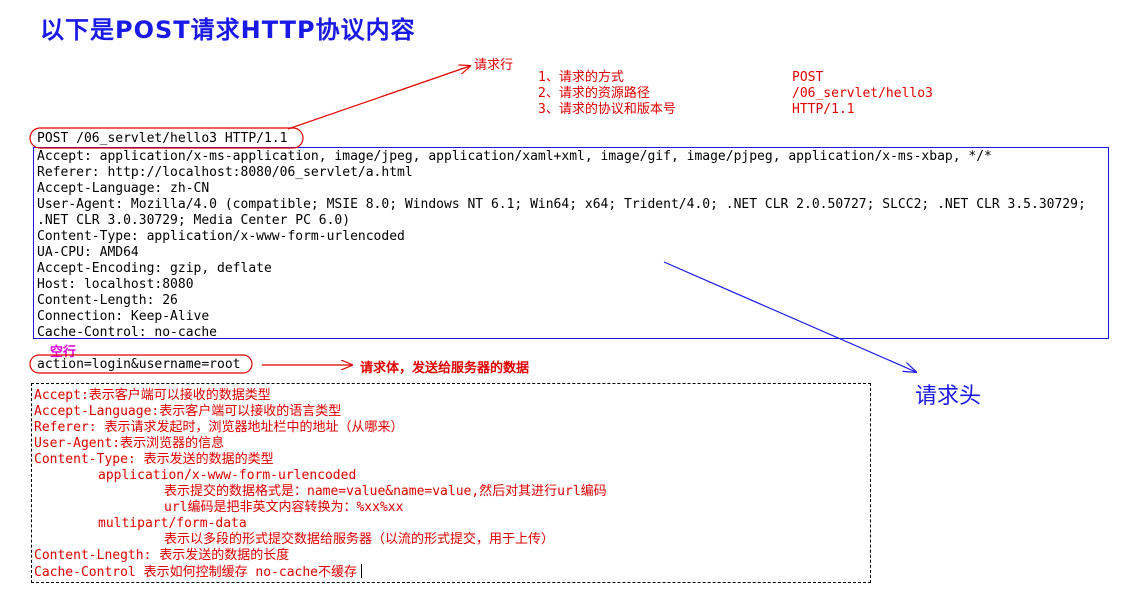 The height and width of the screenshot is (593, 1148). I want to click on request-body-ellipse, so click(141, 364).